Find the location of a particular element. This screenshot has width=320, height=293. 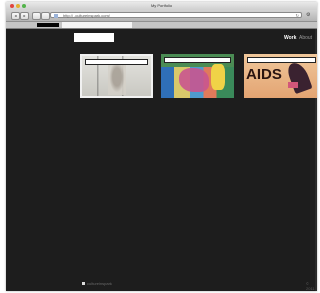

tile-3-caption-bar is located at coordinates (281, 60).